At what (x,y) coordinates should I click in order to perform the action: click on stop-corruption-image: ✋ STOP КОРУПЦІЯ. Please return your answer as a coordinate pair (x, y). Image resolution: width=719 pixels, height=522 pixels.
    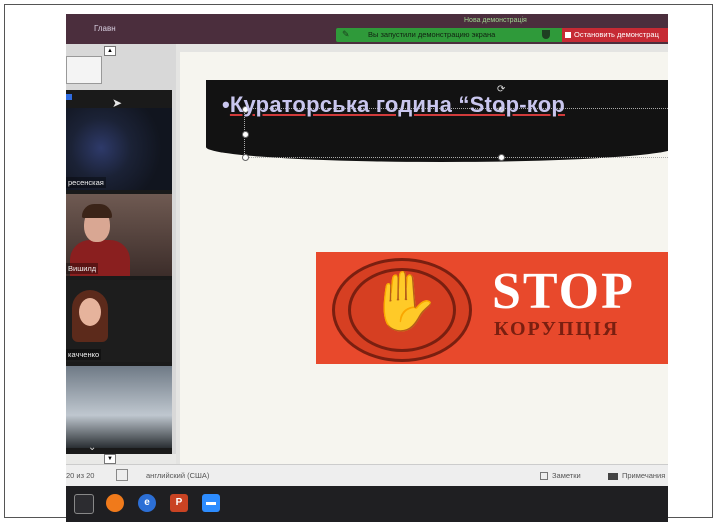
    Looking at the image, I should click on (492, 308).